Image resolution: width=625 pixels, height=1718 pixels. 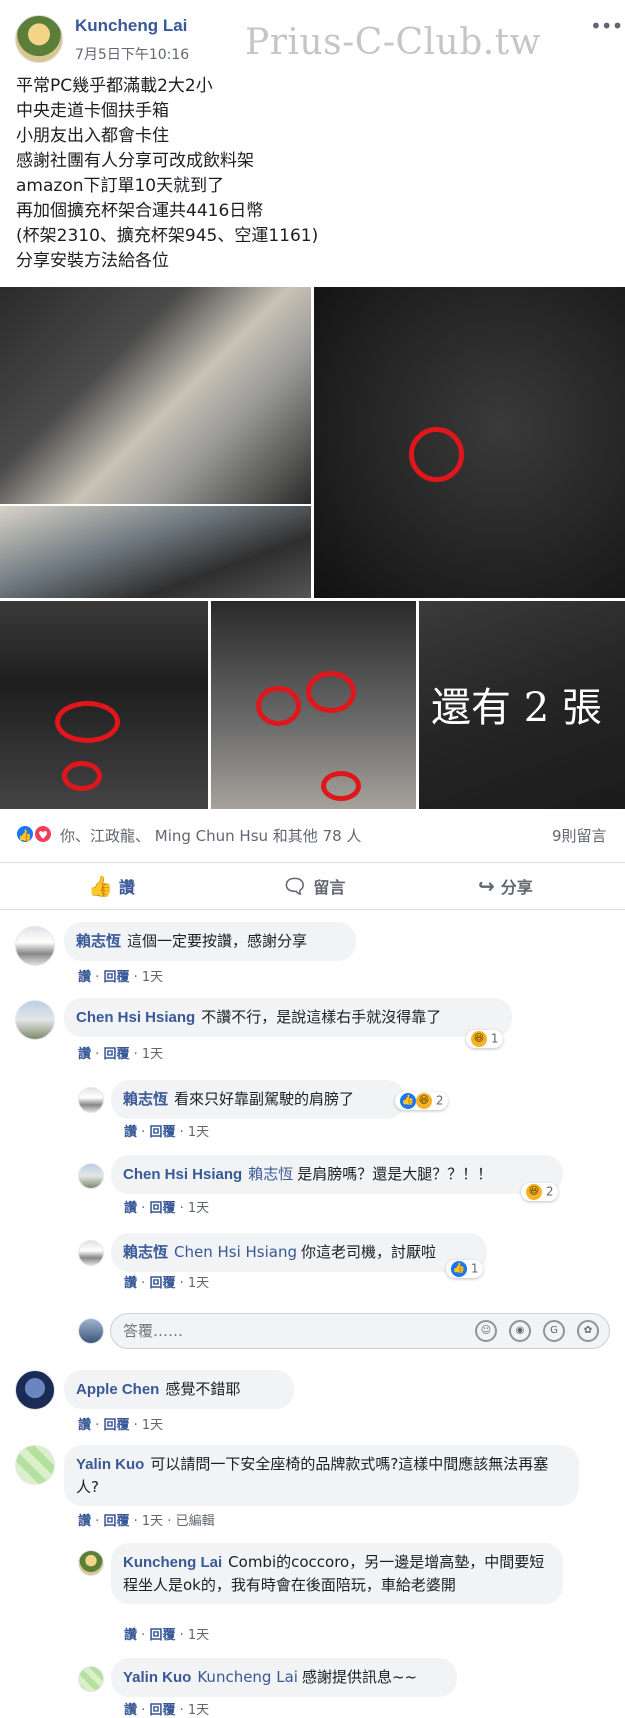 What do you see at coordinates (520, 1331) in the screenshot?
I see `camera-icon: ◉` at bounding box center [520, 1331].